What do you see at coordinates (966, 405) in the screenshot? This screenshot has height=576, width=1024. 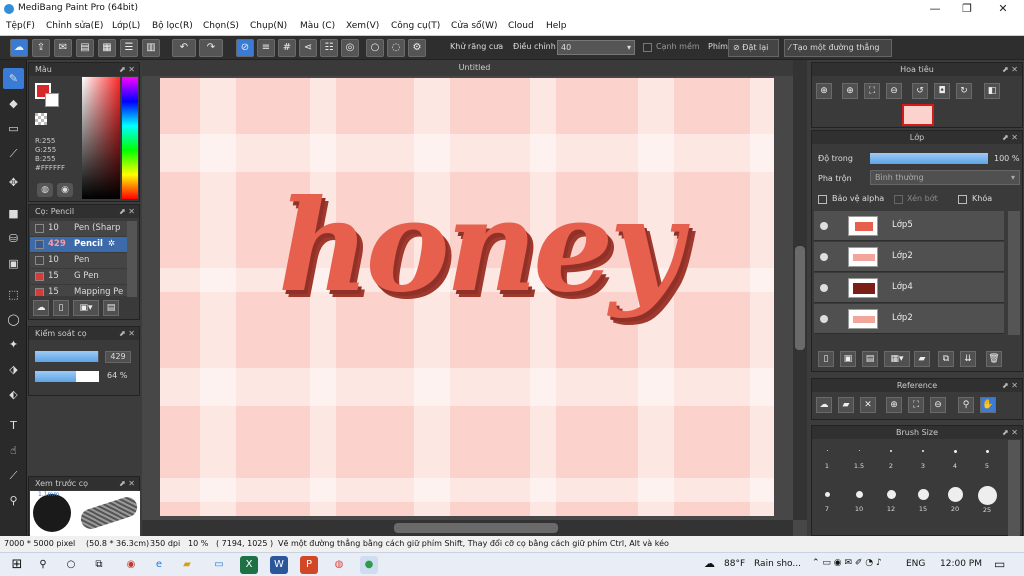 I see `reference-eyedropper-icon: ⚲` at bounding box center [966, 405].